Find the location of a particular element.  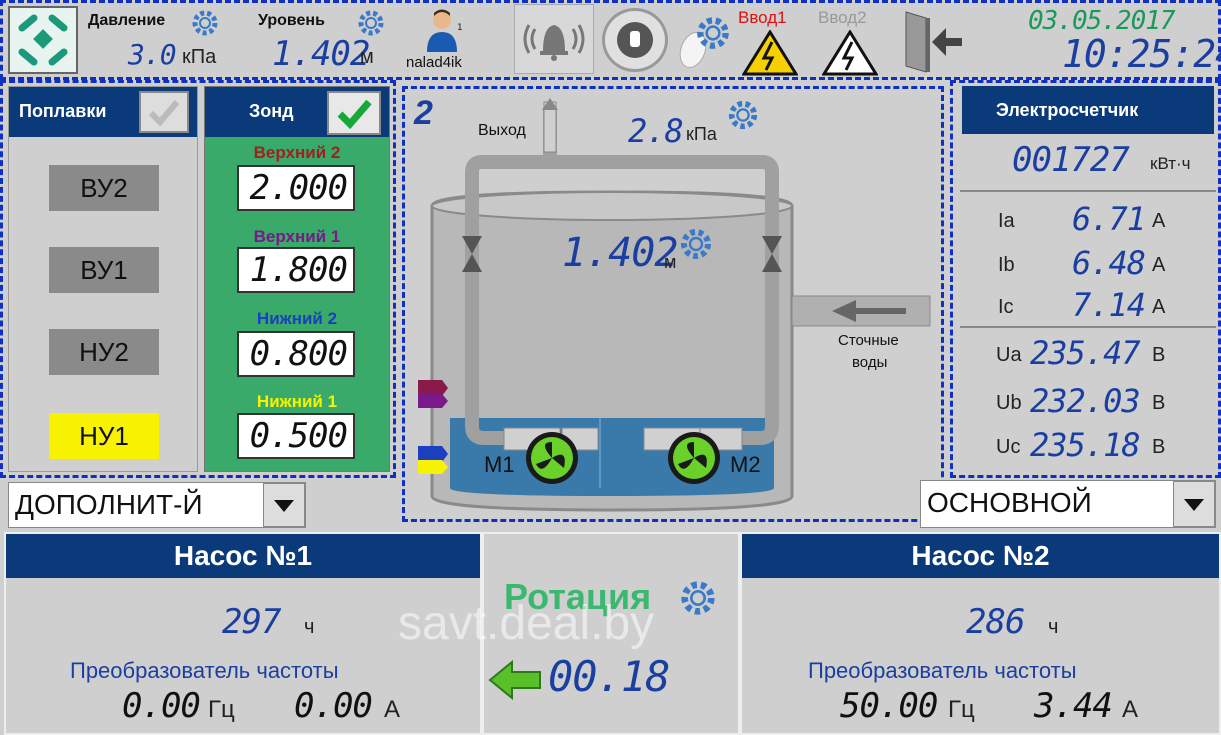

probe-value-lower1: 0.500 is located at coordinates (296, 436).